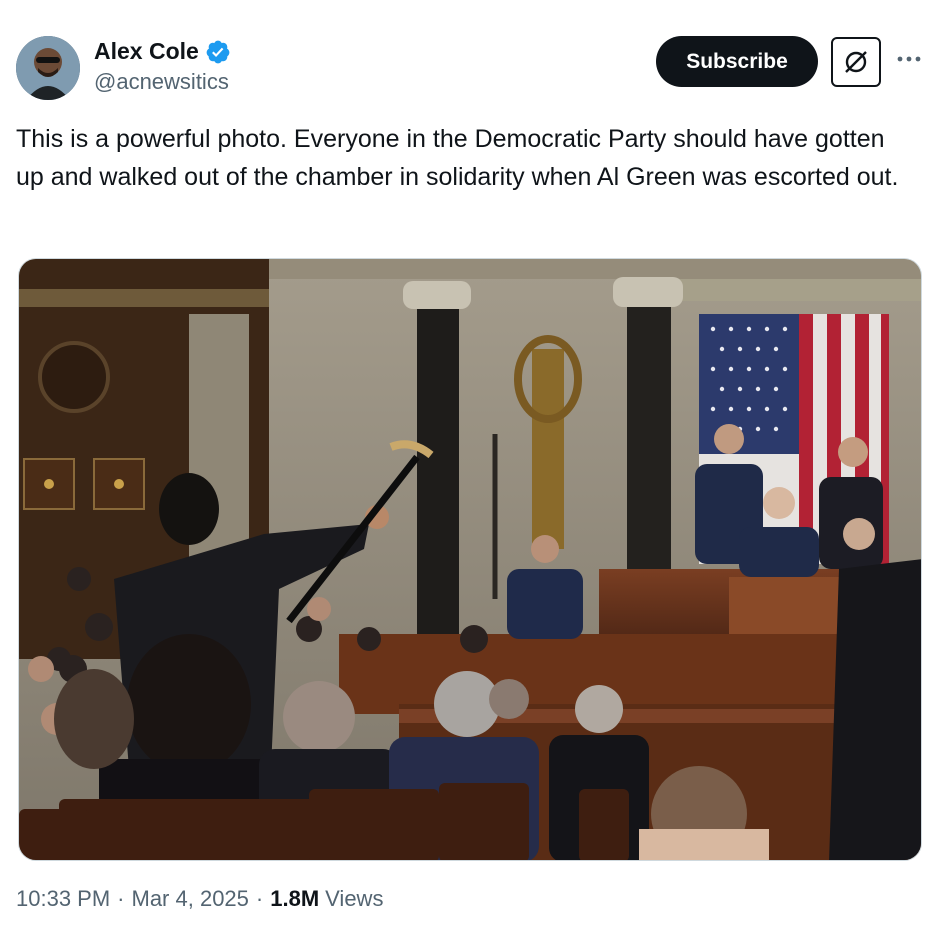 This screenshot has height=928, width=942. I want to click on tweet-header: Alex Cole @acnewsitics Subscribe, so click(471, 69).